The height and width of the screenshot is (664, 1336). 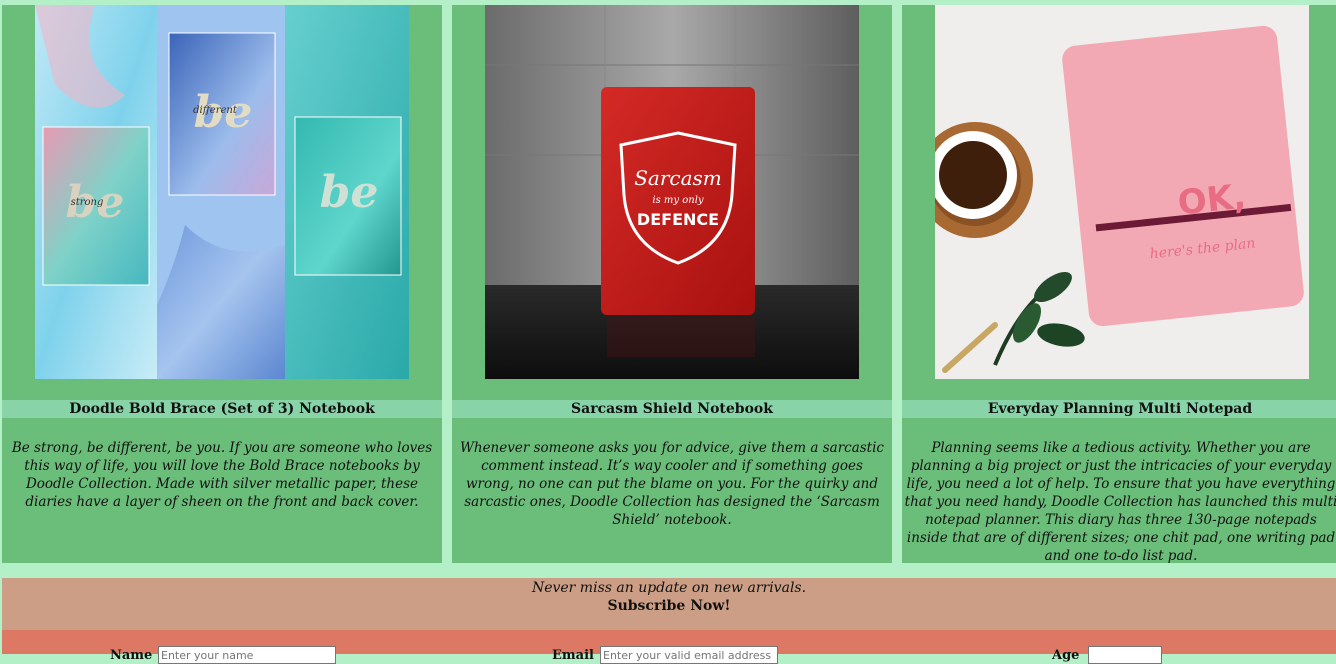 I want to click on image-text: different, so click(x=215, y=110).